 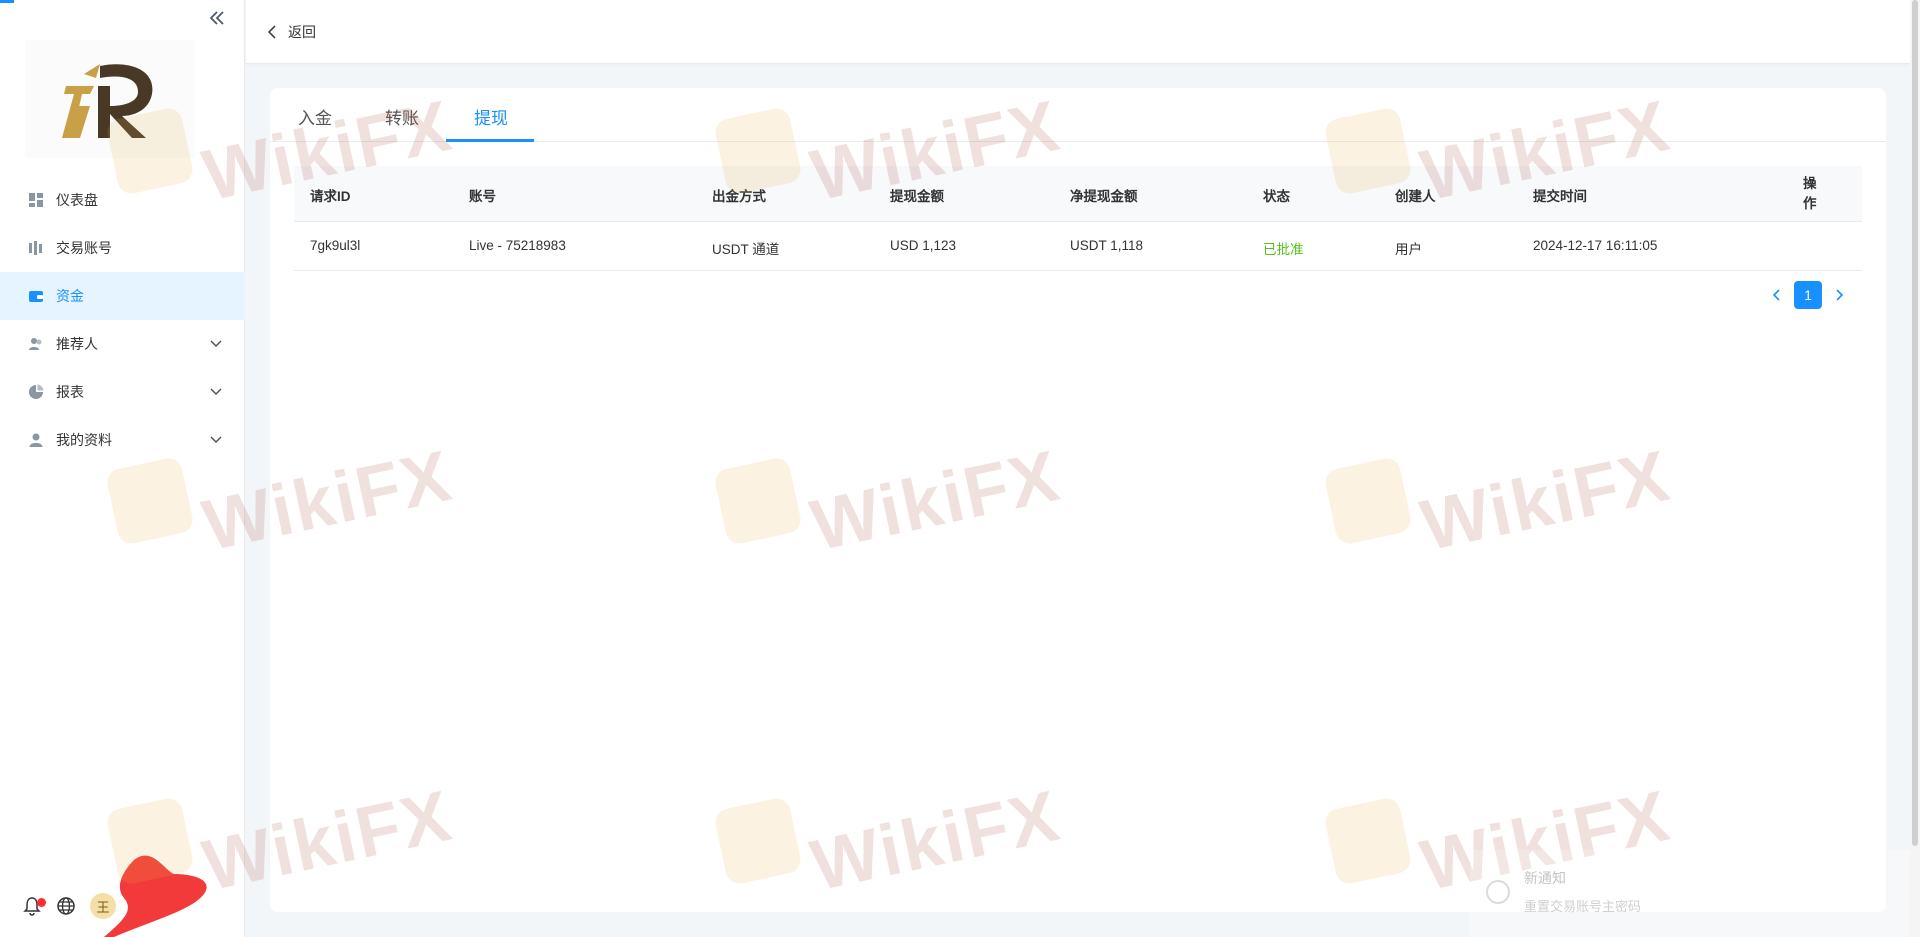 What do you see at coordinates (155, 896) in the screenshot?
I see `redaction-mark` at bounding box center [155, 896].